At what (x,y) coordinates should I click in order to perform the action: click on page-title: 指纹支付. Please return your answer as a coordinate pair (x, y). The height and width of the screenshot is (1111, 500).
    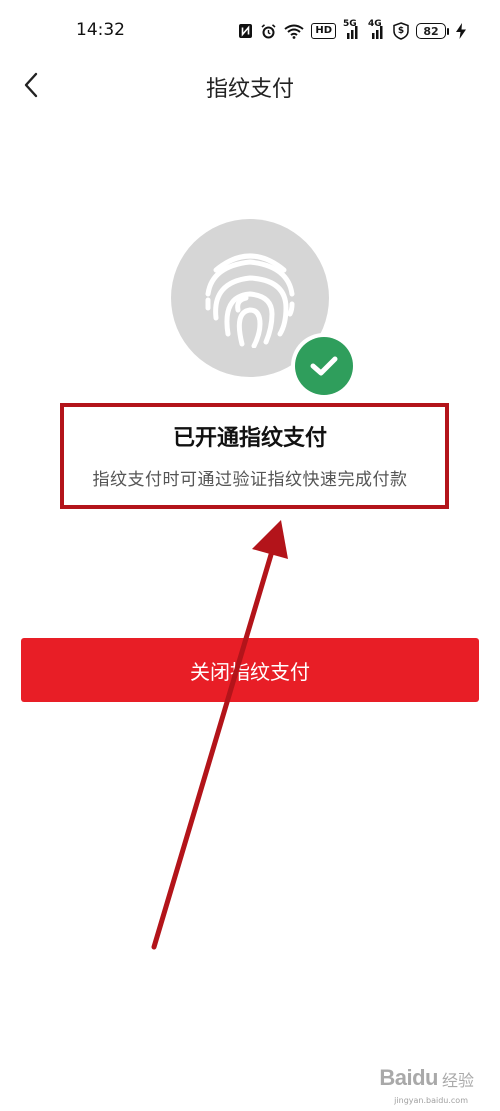
    Looking at the image, I should click on (249, 89).